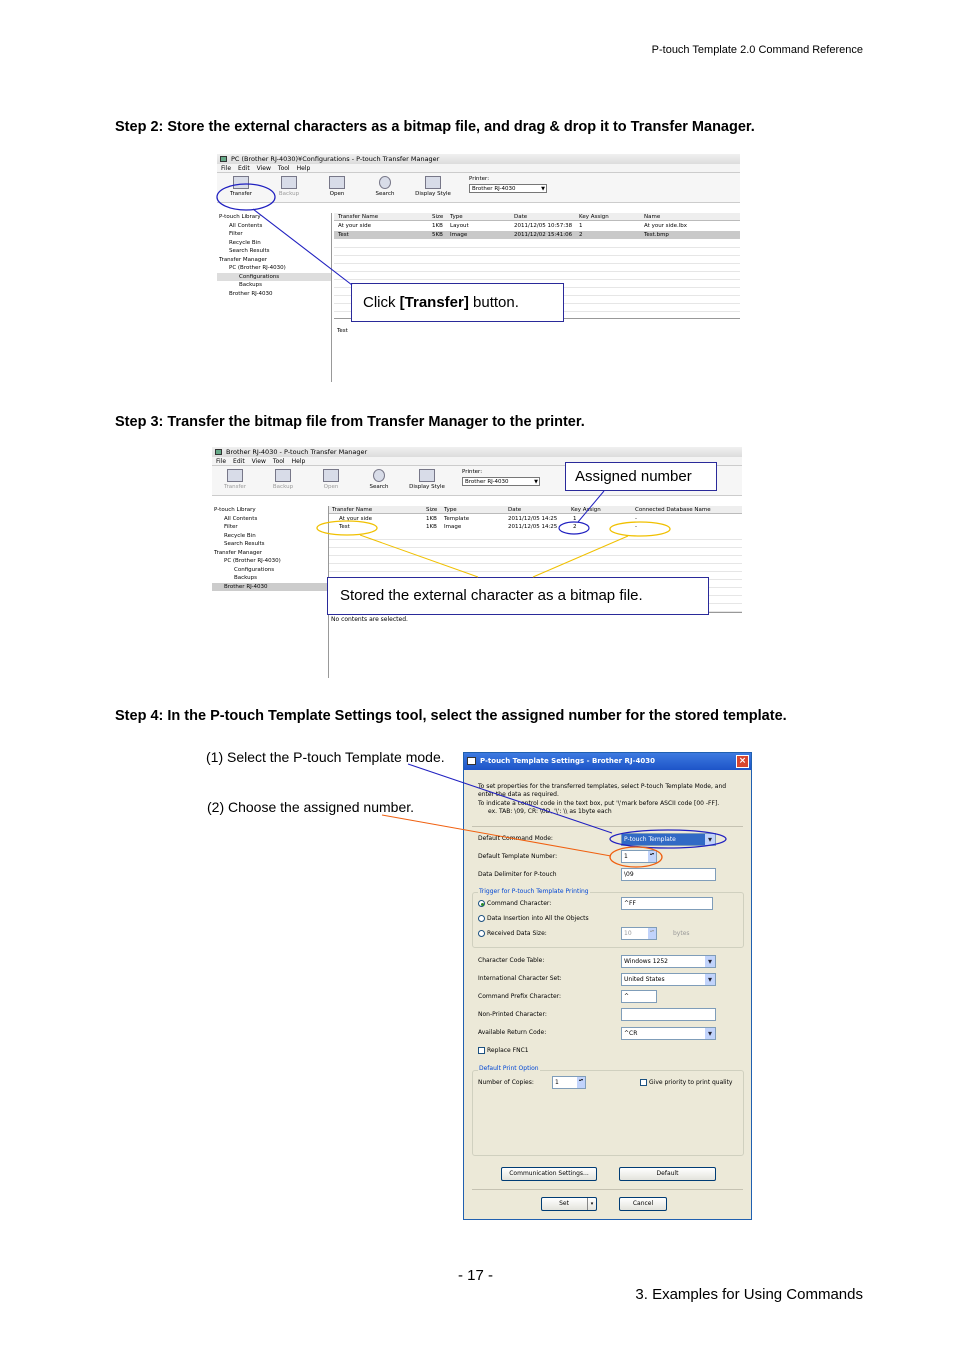 The height and width of the screenshot is (1350, 954). Describe the element at coordinates (686, 1082) in the screenshot. I see `print-quality-checkbox: Give priority to print quality` at that location.